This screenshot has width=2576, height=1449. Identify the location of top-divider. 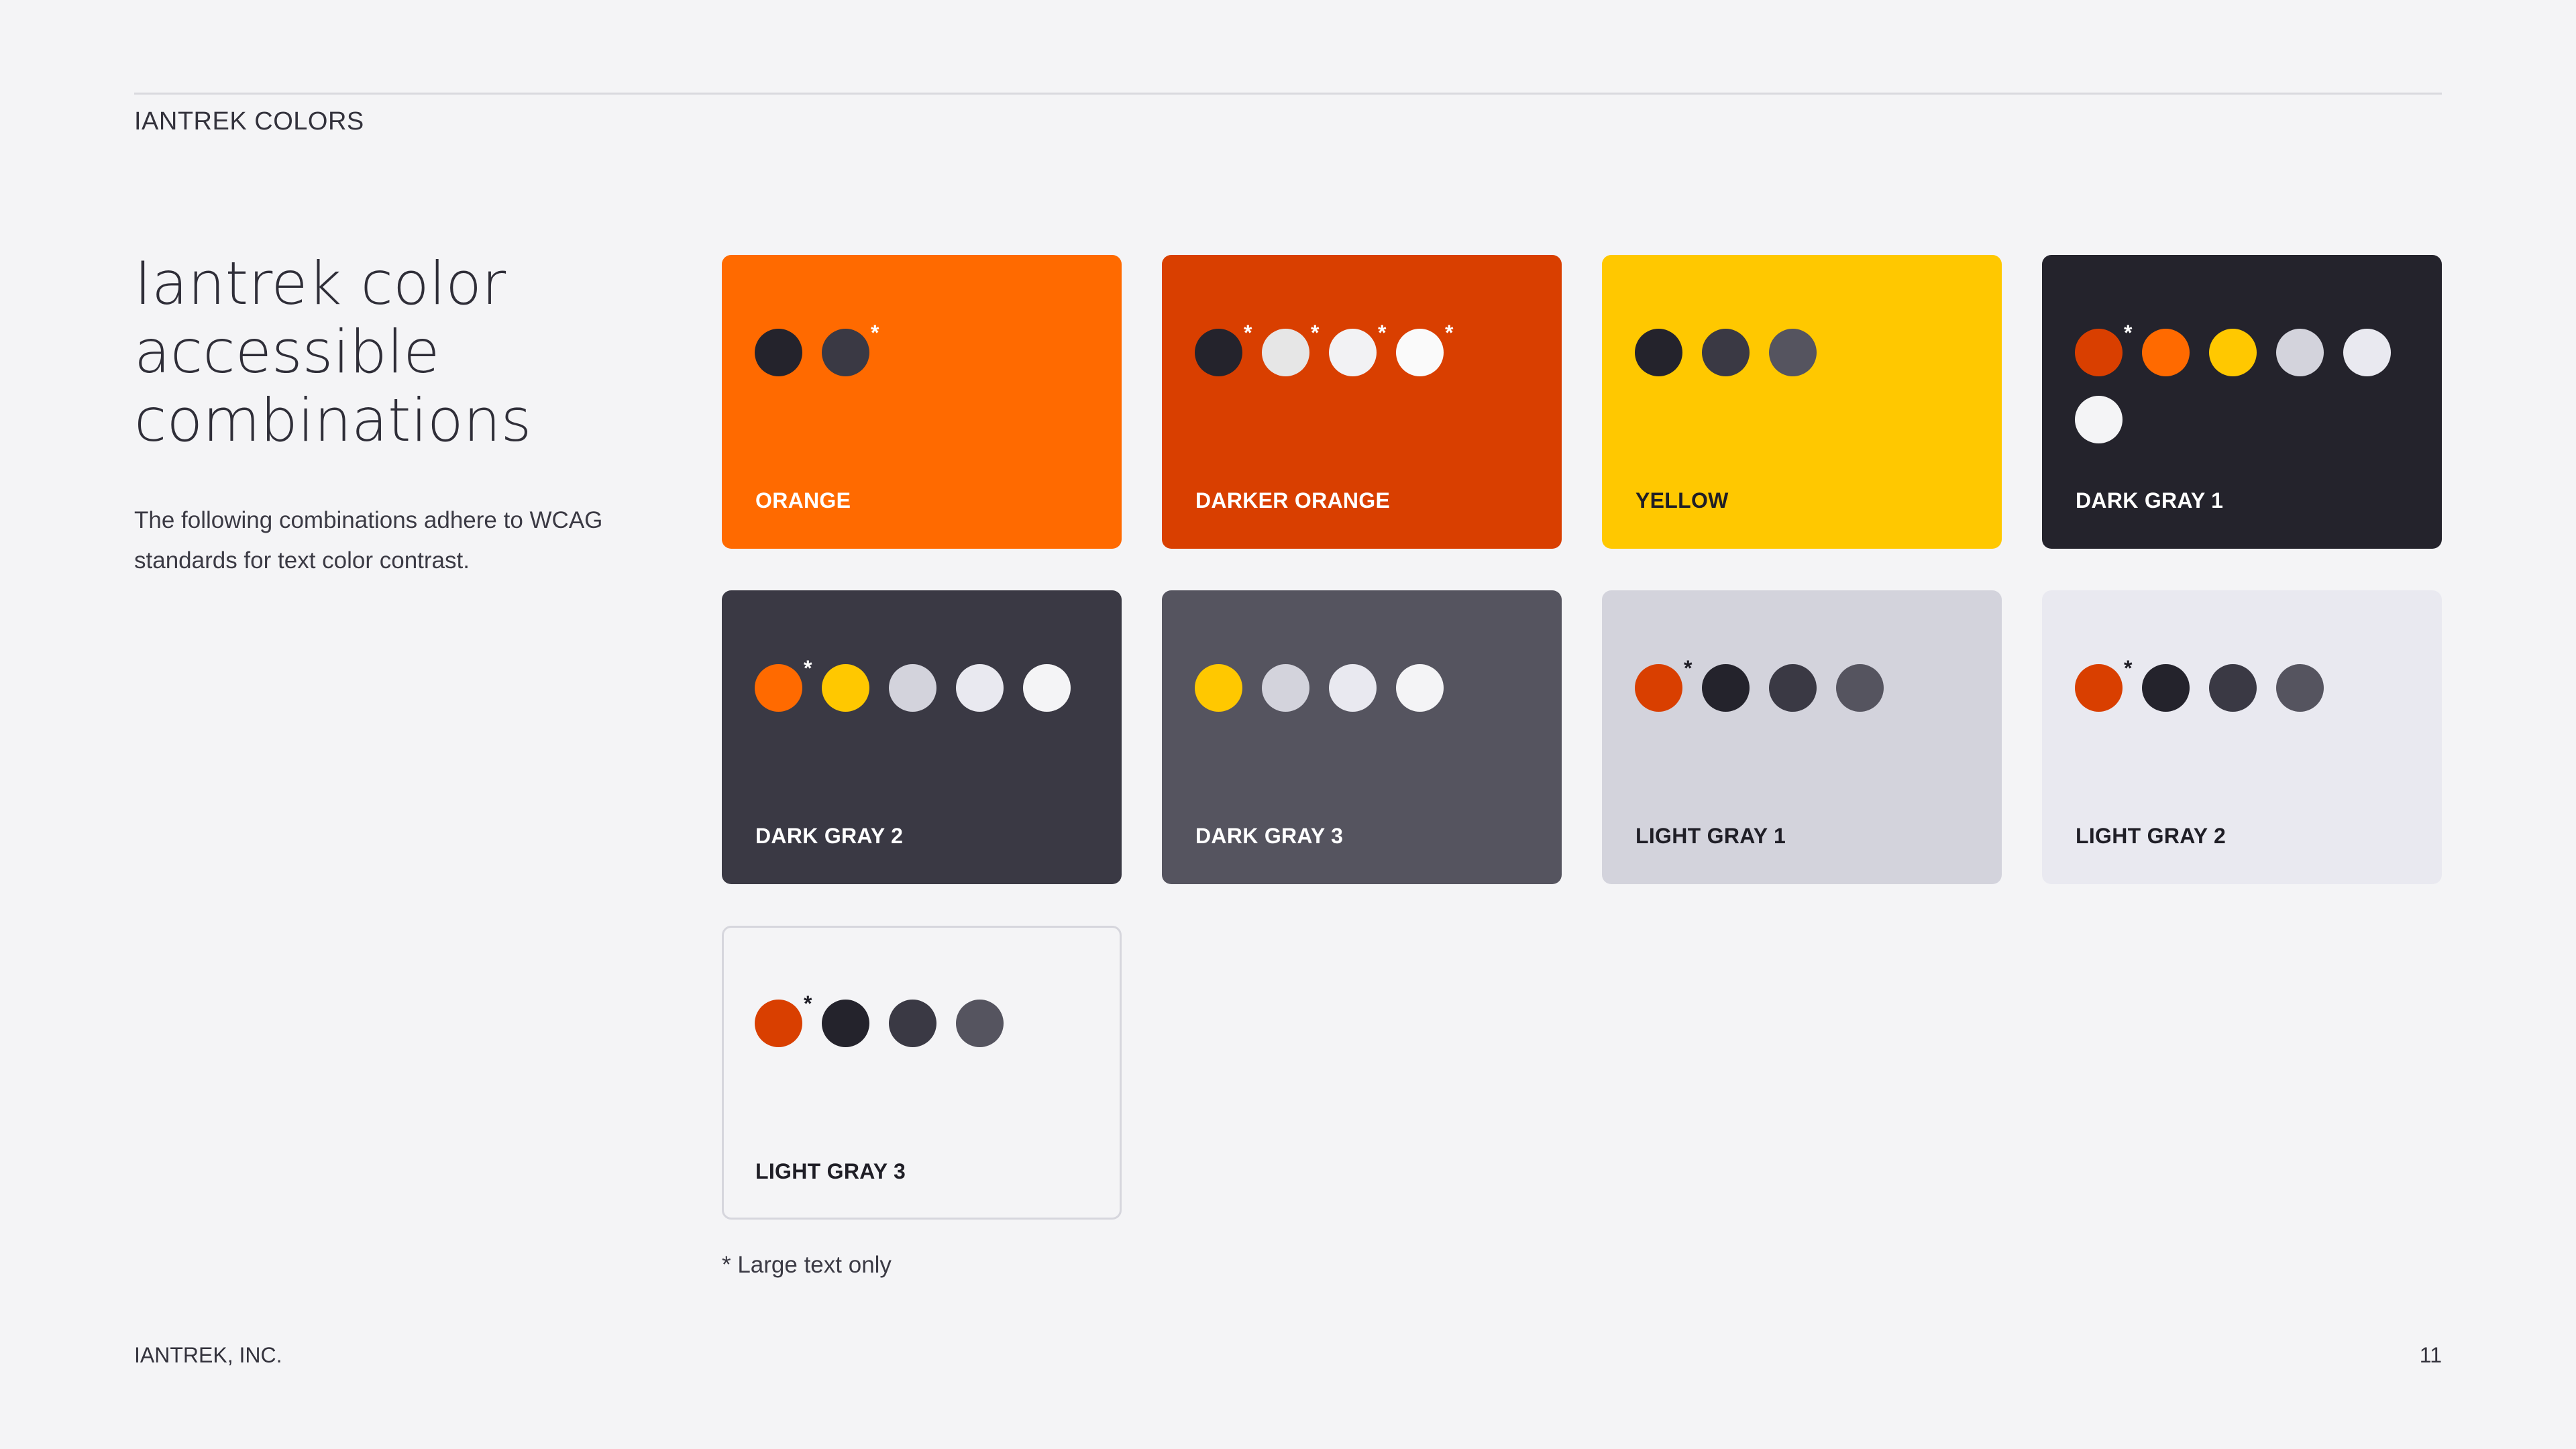
(1288, 94).